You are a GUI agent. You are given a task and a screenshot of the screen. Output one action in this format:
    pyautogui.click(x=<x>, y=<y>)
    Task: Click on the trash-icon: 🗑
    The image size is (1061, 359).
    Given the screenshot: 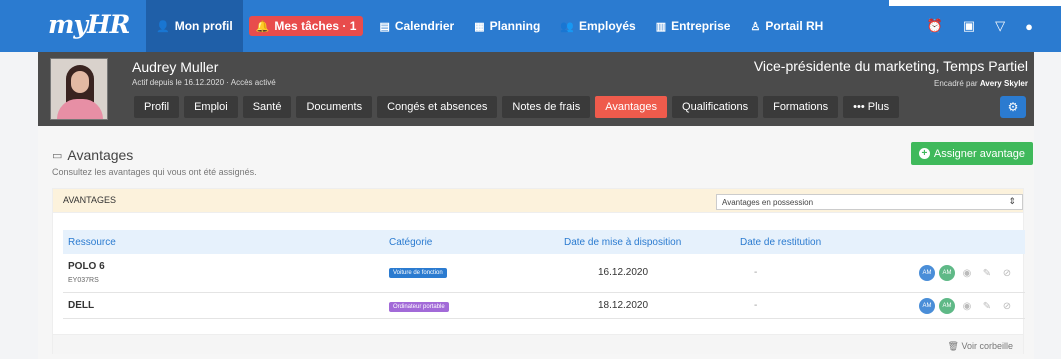 What is the action you would take?
    pyautogui.click(x=953, y=346)
    